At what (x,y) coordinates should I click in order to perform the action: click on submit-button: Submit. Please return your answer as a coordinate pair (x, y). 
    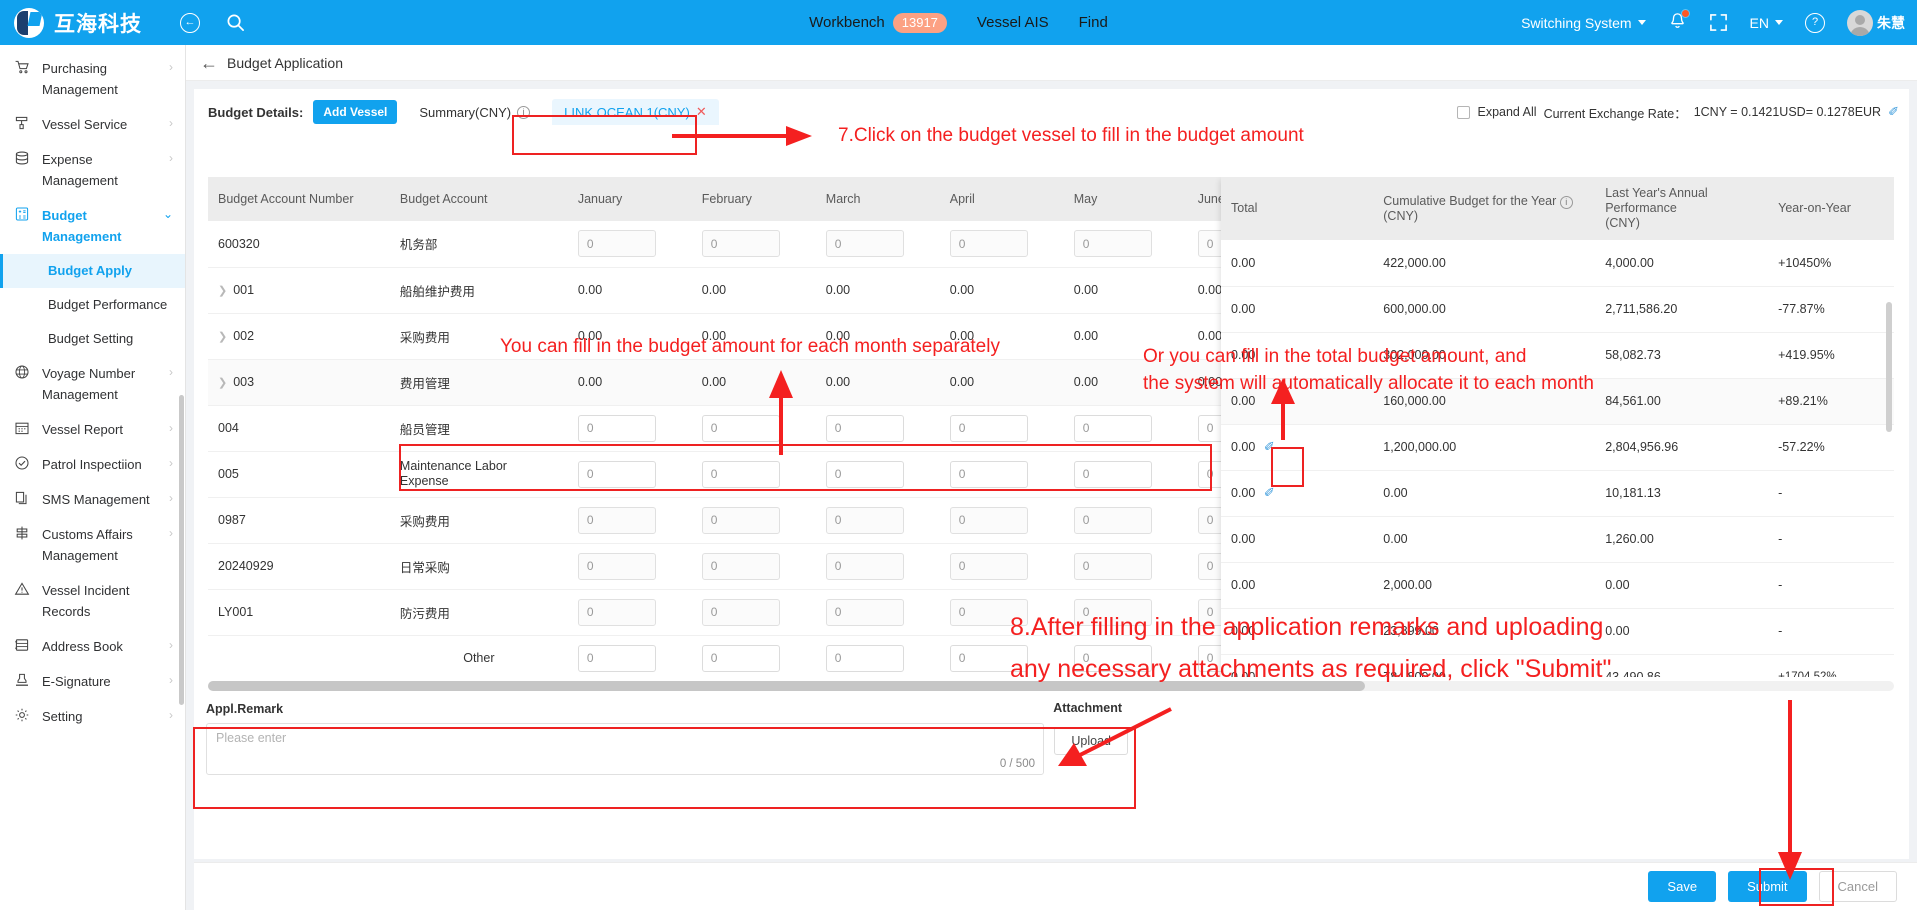
    Looking at the image, I should click on (1767, 886).